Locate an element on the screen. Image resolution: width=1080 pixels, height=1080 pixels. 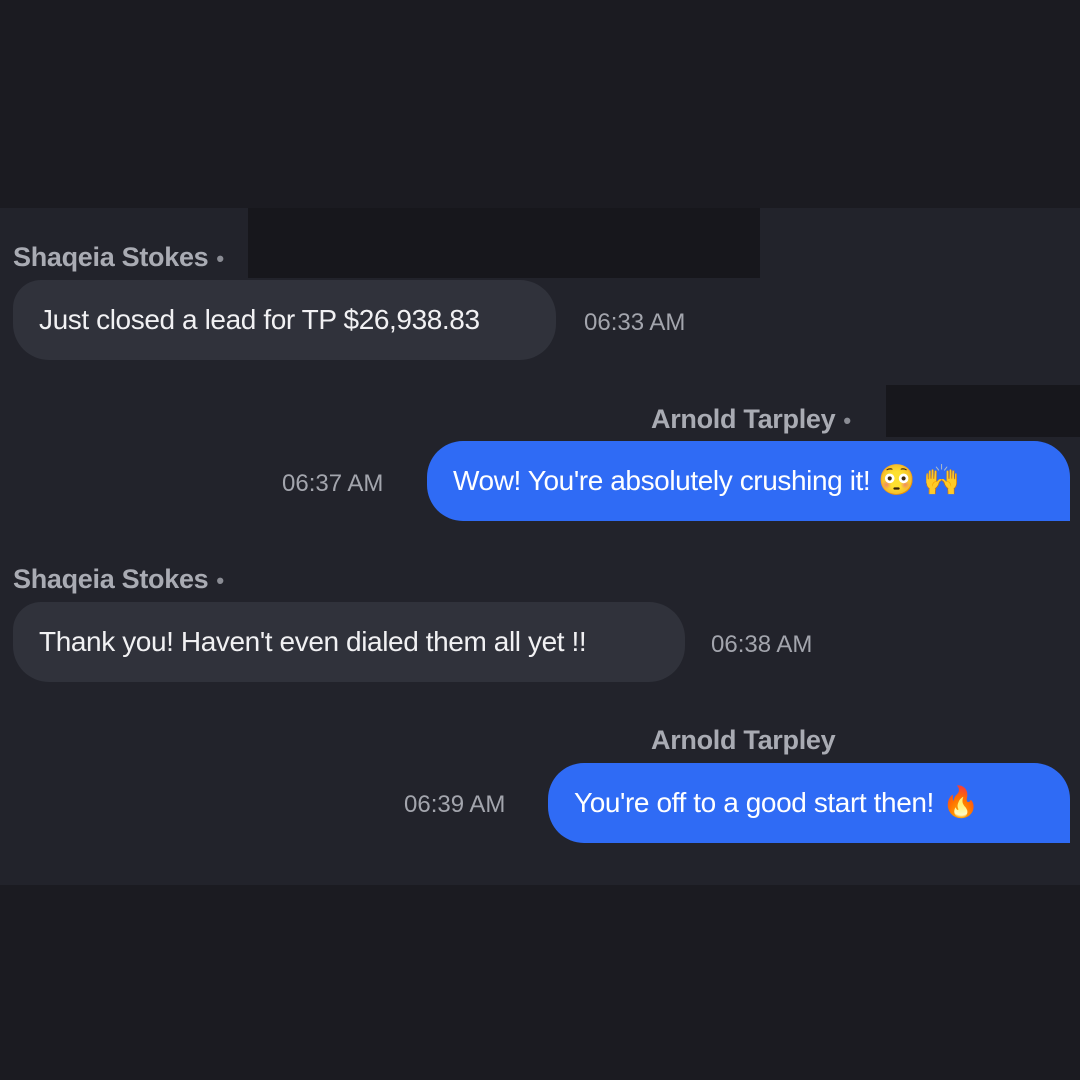
message-bubble: Wow! You're absolutely crushing it! 😳 🙌 is located at coordinates (748, 481).